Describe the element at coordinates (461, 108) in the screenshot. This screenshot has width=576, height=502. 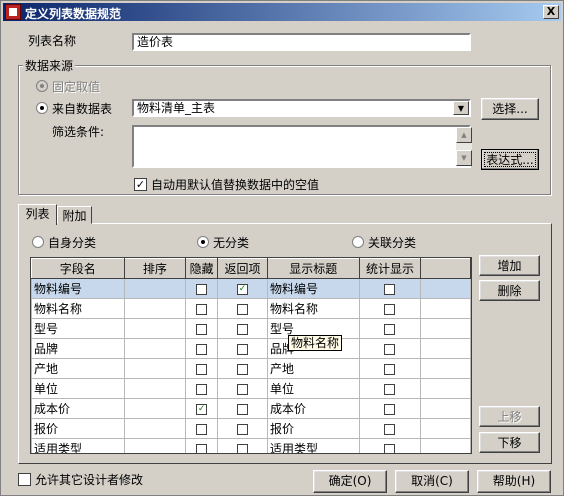
I see `dropdown-arrow-icon: ▼` at that location.